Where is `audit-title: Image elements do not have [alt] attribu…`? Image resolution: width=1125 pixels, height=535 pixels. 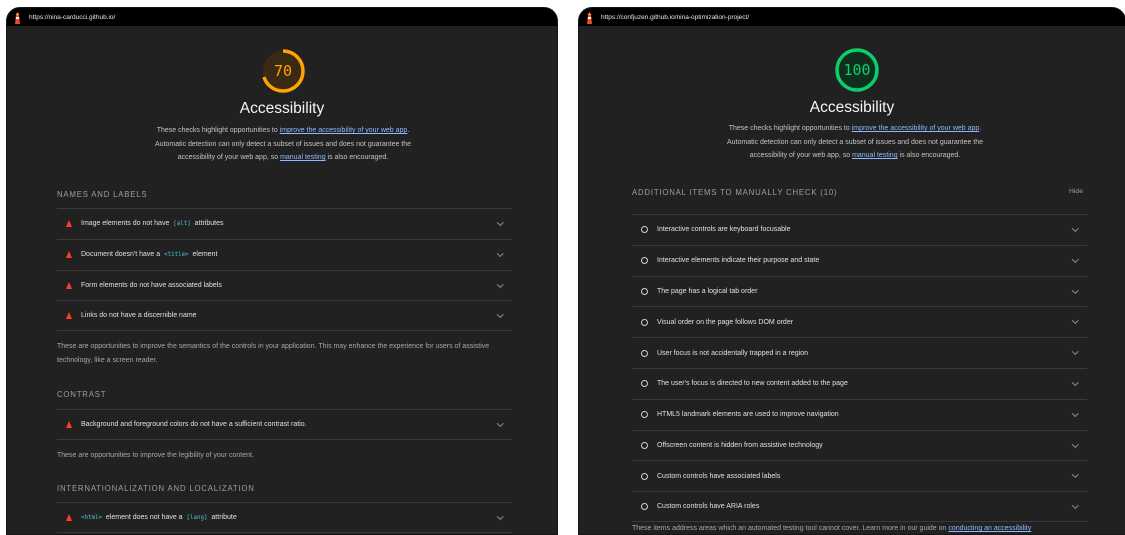 audit-title: Image elements do not have [alt] attribu… is located at coordinates (152, 224).